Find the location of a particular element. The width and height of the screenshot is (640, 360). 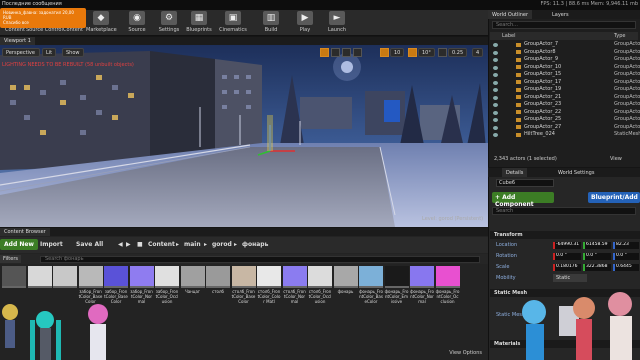

breadcrumb-gorod: gorod is located at coordinates (222, 244).